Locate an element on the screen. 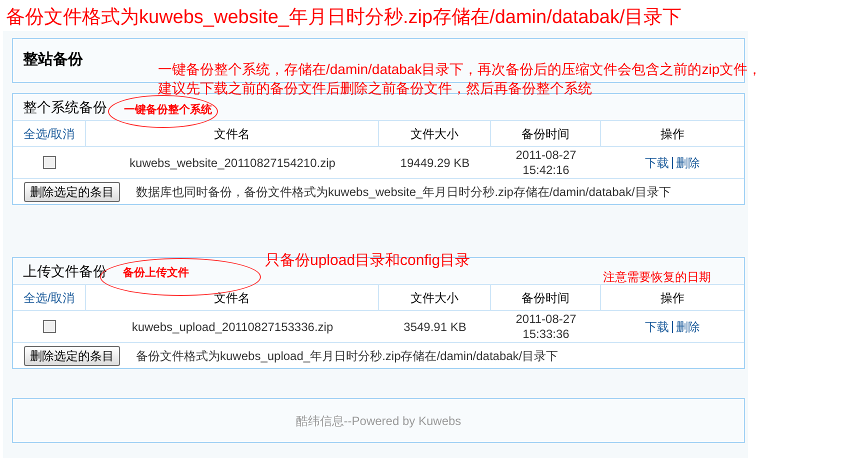 Image resolution: width=841 pixels, height=458 pixels. page-title: 备份文件格式为kuwebs_website_年月日时分秒.zip存储在/damin/databak/目录下 is located at coordinates (344, 18).